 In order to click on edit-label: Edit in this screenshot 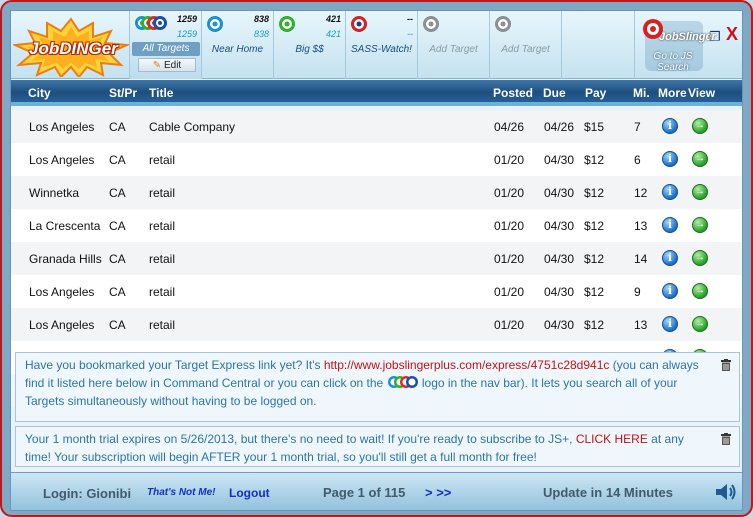, I will do `click(172, 65)`.